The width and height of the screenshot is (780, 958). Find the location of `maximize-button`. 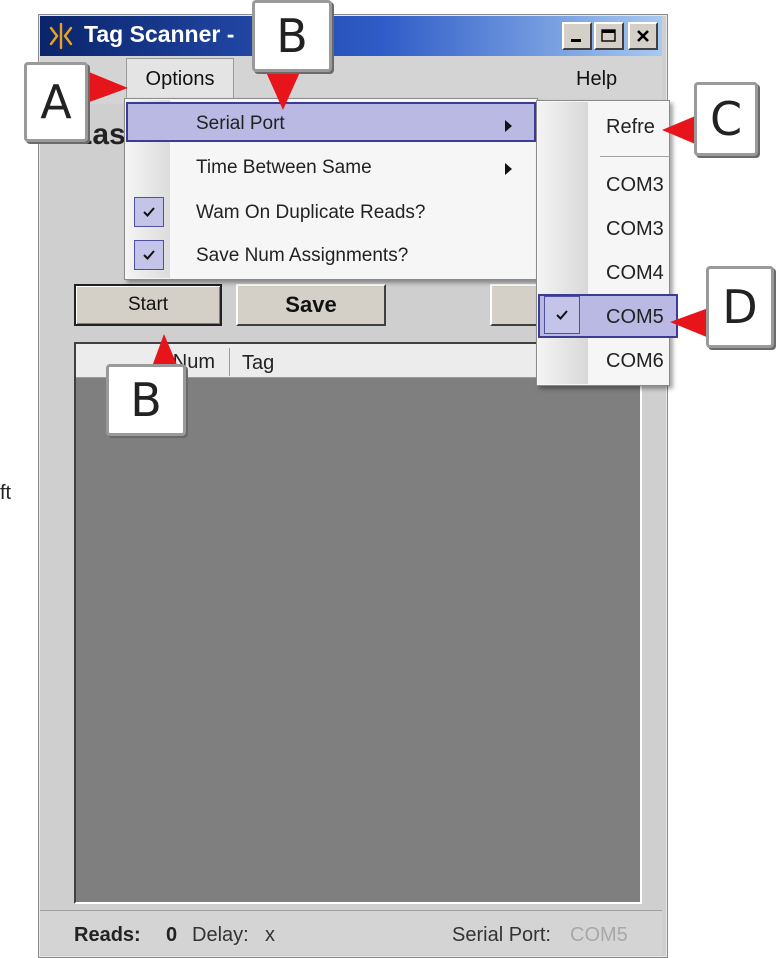

maximize-button is located at coordinates (609, 36).